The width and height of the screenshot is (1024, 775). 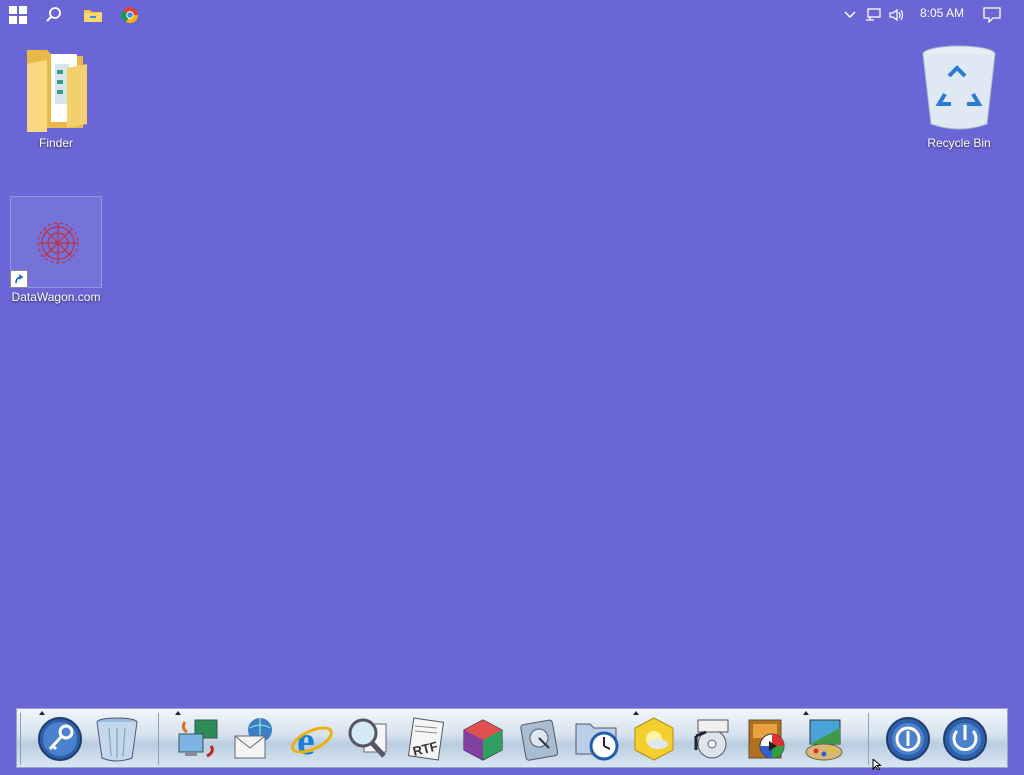 What do you see at coordinates (942, 13) in the screenshot?
I see `clock: 8:05 AM` at bounding box center [942, 13].